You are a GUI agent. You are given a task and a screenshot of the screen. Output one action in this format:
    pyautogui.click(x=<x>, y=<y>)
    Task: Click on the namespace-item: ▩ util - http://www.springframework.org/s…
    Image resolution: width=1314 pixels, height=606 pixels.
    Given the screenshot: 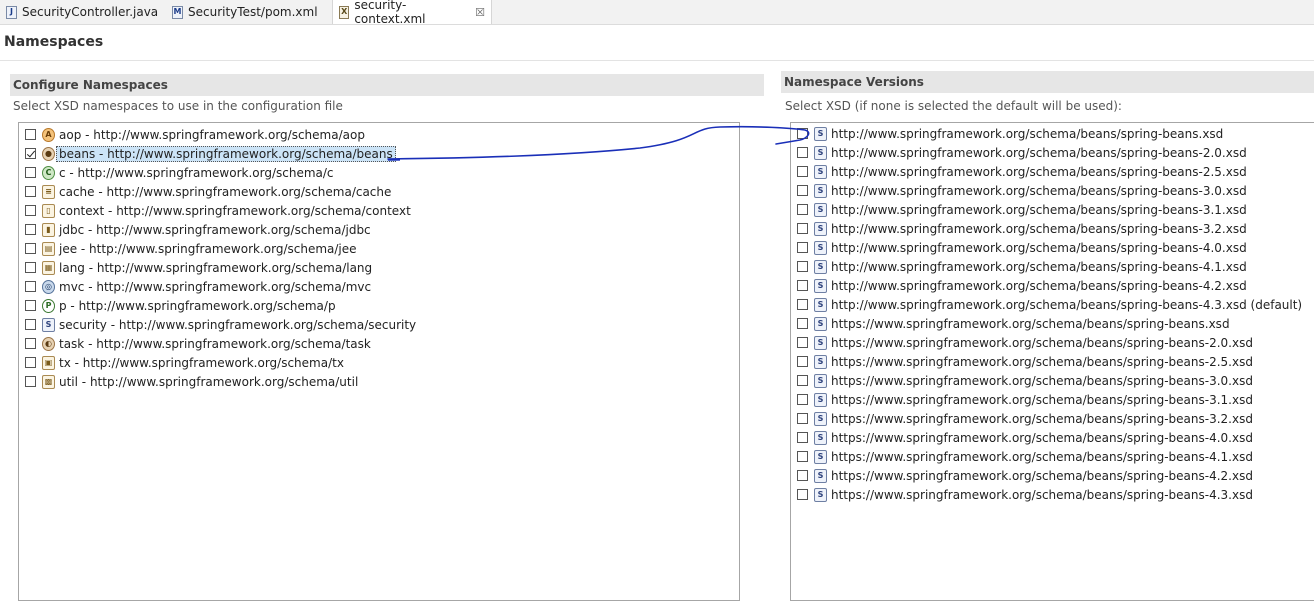 What is the action you would take?
    pyautogui.click(x=191, y=381)
    